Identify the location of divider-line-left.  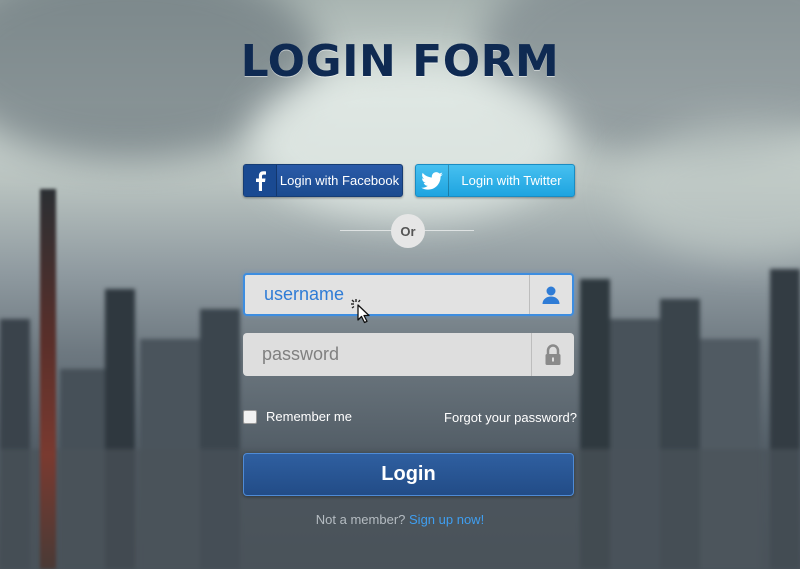
(366, 230).